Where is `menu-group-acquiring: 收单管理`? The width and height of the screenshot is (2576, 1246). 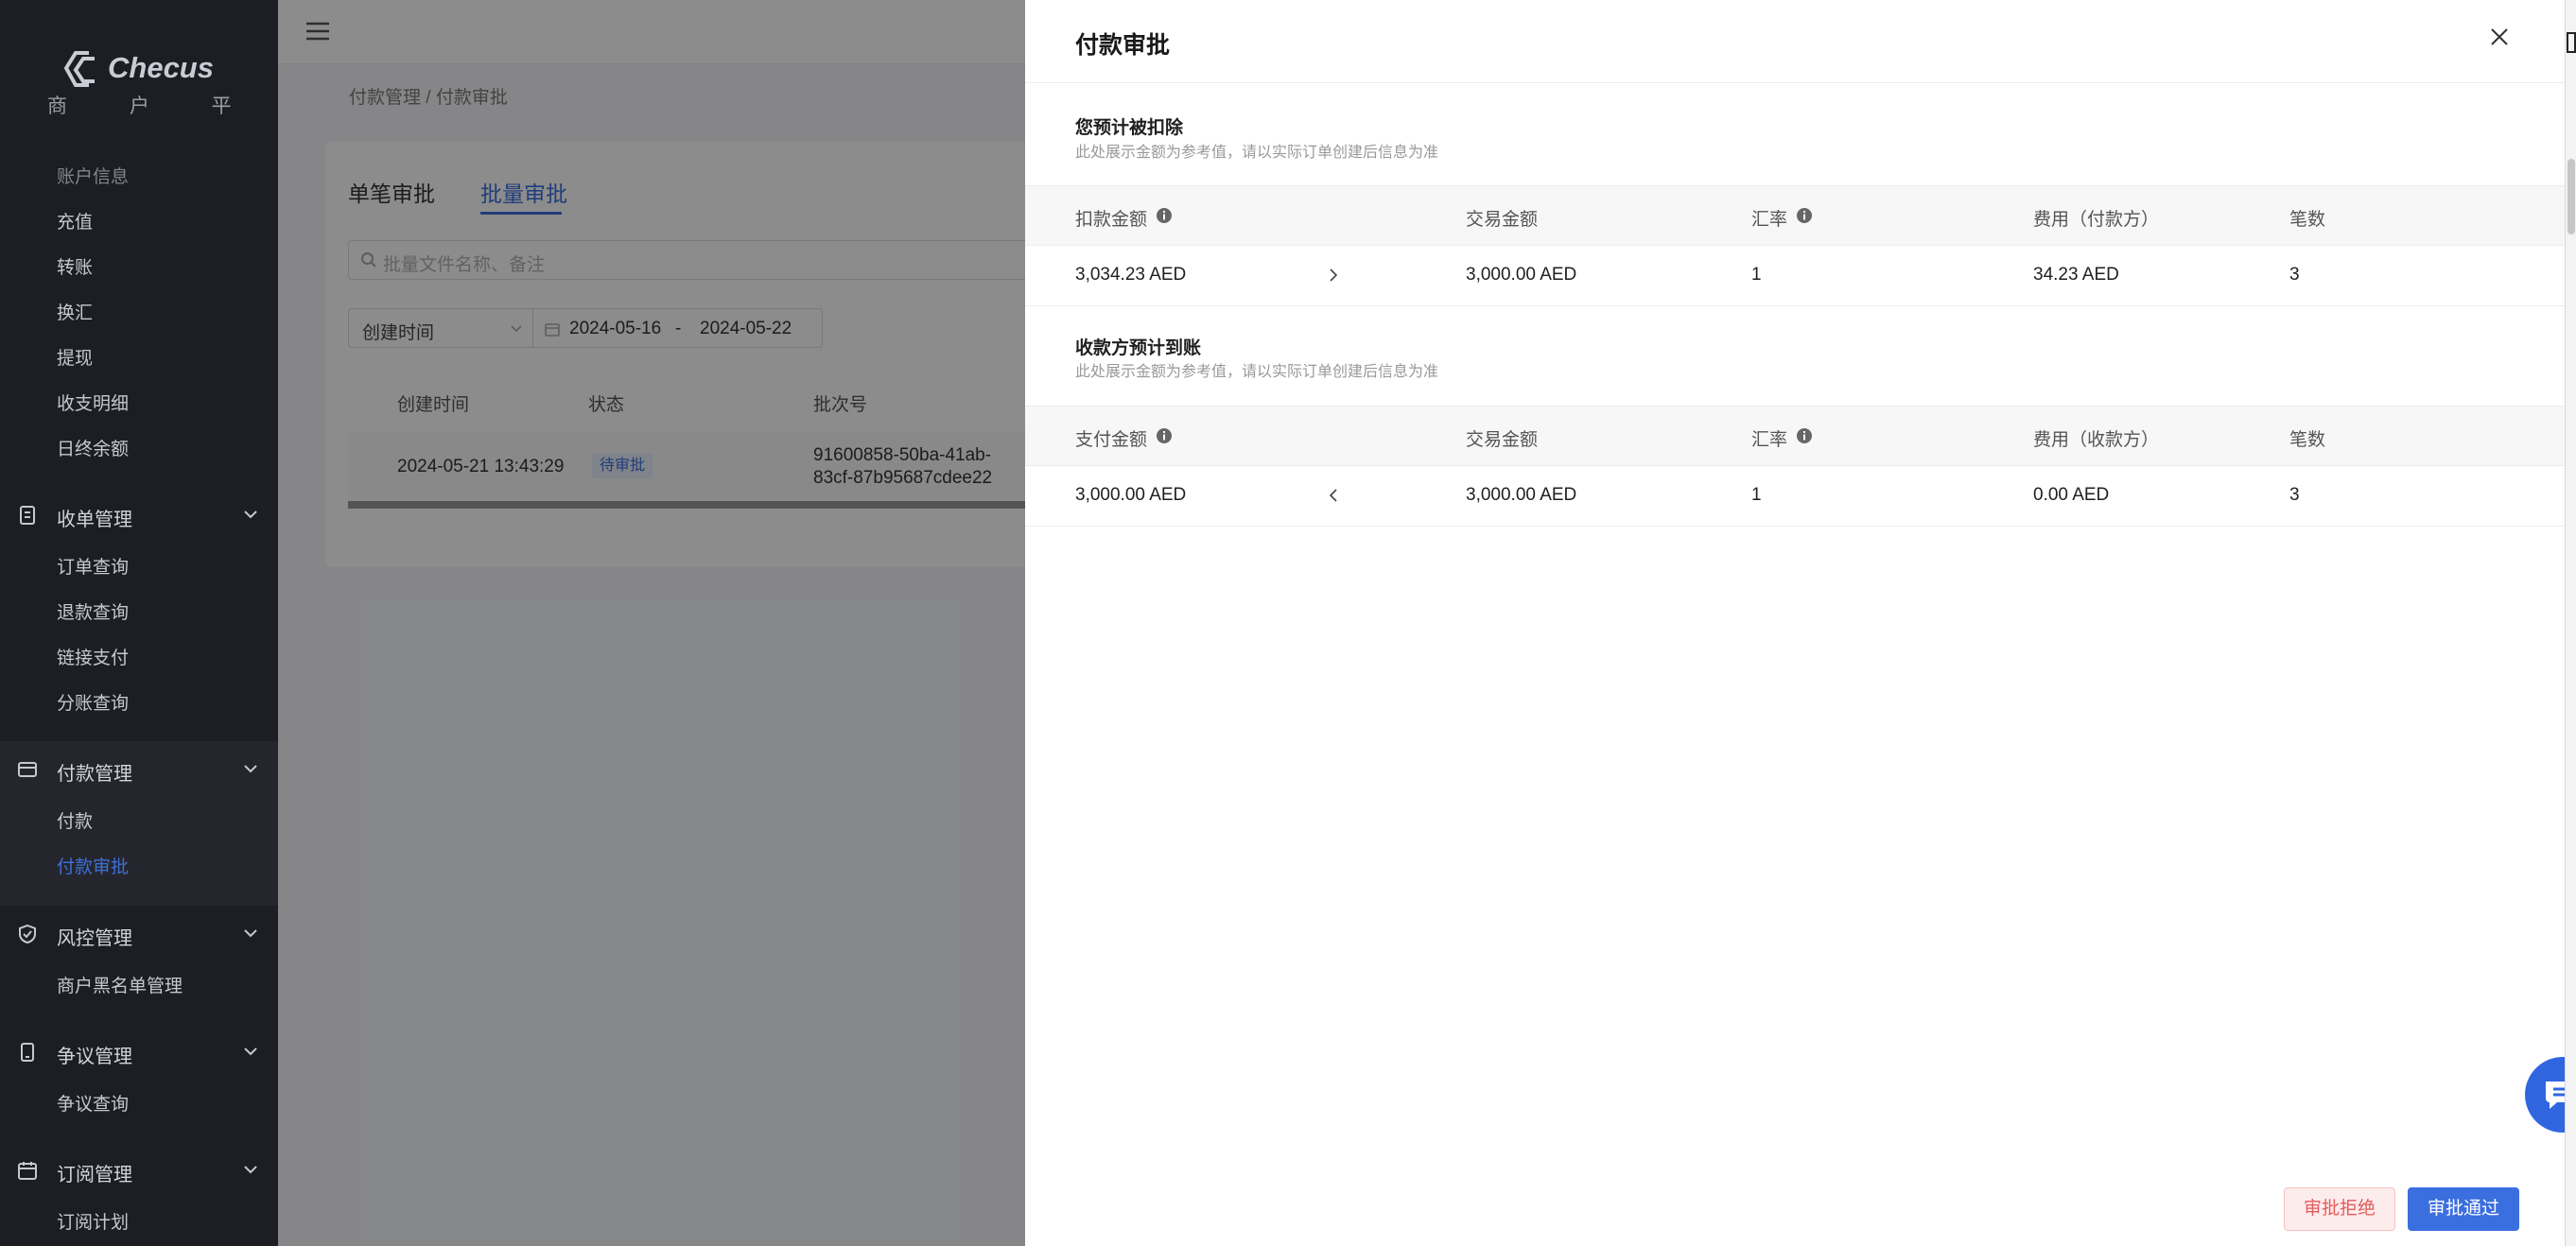
menu-group-acquiring: 收单管理 is located at coordinates (139, 515).